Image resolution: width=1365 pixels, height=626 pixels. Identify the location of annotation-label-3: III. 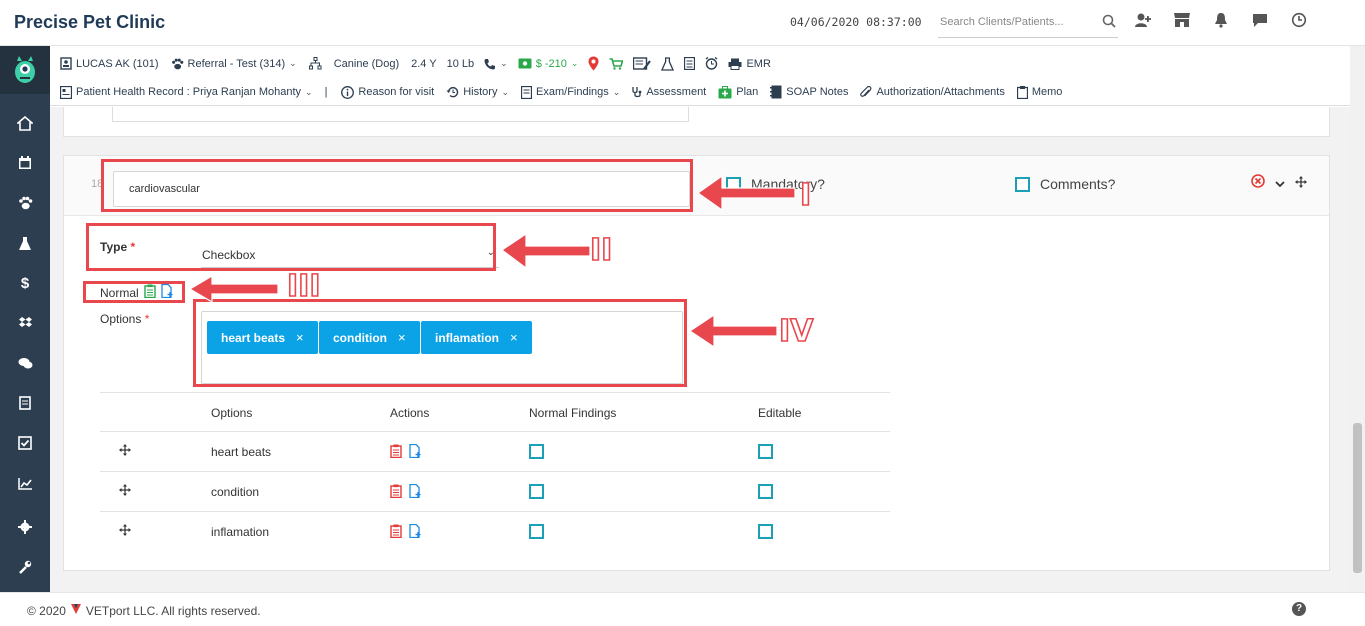
(303, 286).